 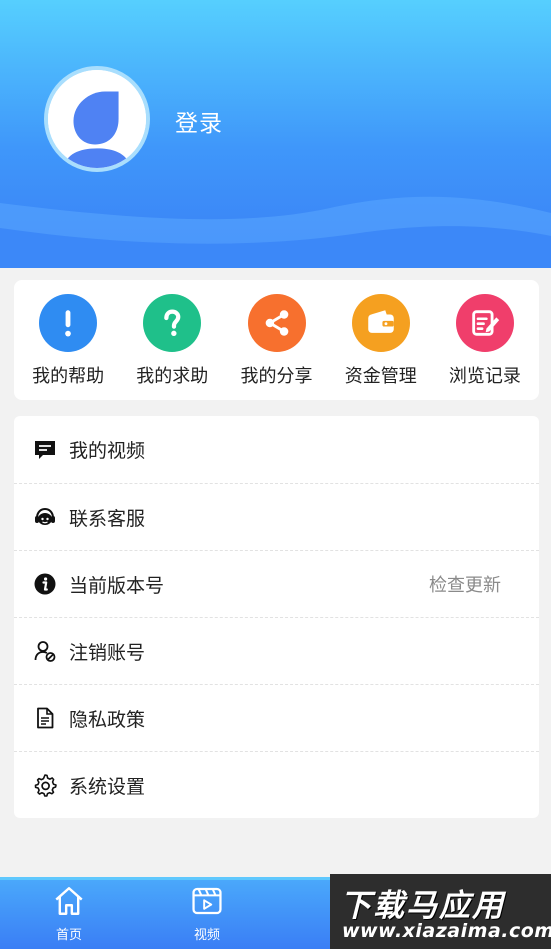 What do you see at coordinates (69, 901) in the screenshot?
I see `home-icon` at bounding box center [69, 901].